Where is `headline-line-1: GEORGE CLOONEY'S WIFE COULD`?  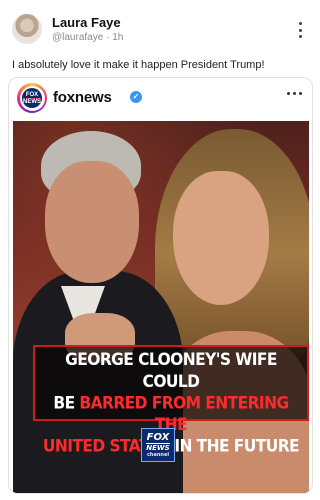
headline-line-1: GEORGE CLOONEY'S WIFE COULD is located at coordinates (171, 371).